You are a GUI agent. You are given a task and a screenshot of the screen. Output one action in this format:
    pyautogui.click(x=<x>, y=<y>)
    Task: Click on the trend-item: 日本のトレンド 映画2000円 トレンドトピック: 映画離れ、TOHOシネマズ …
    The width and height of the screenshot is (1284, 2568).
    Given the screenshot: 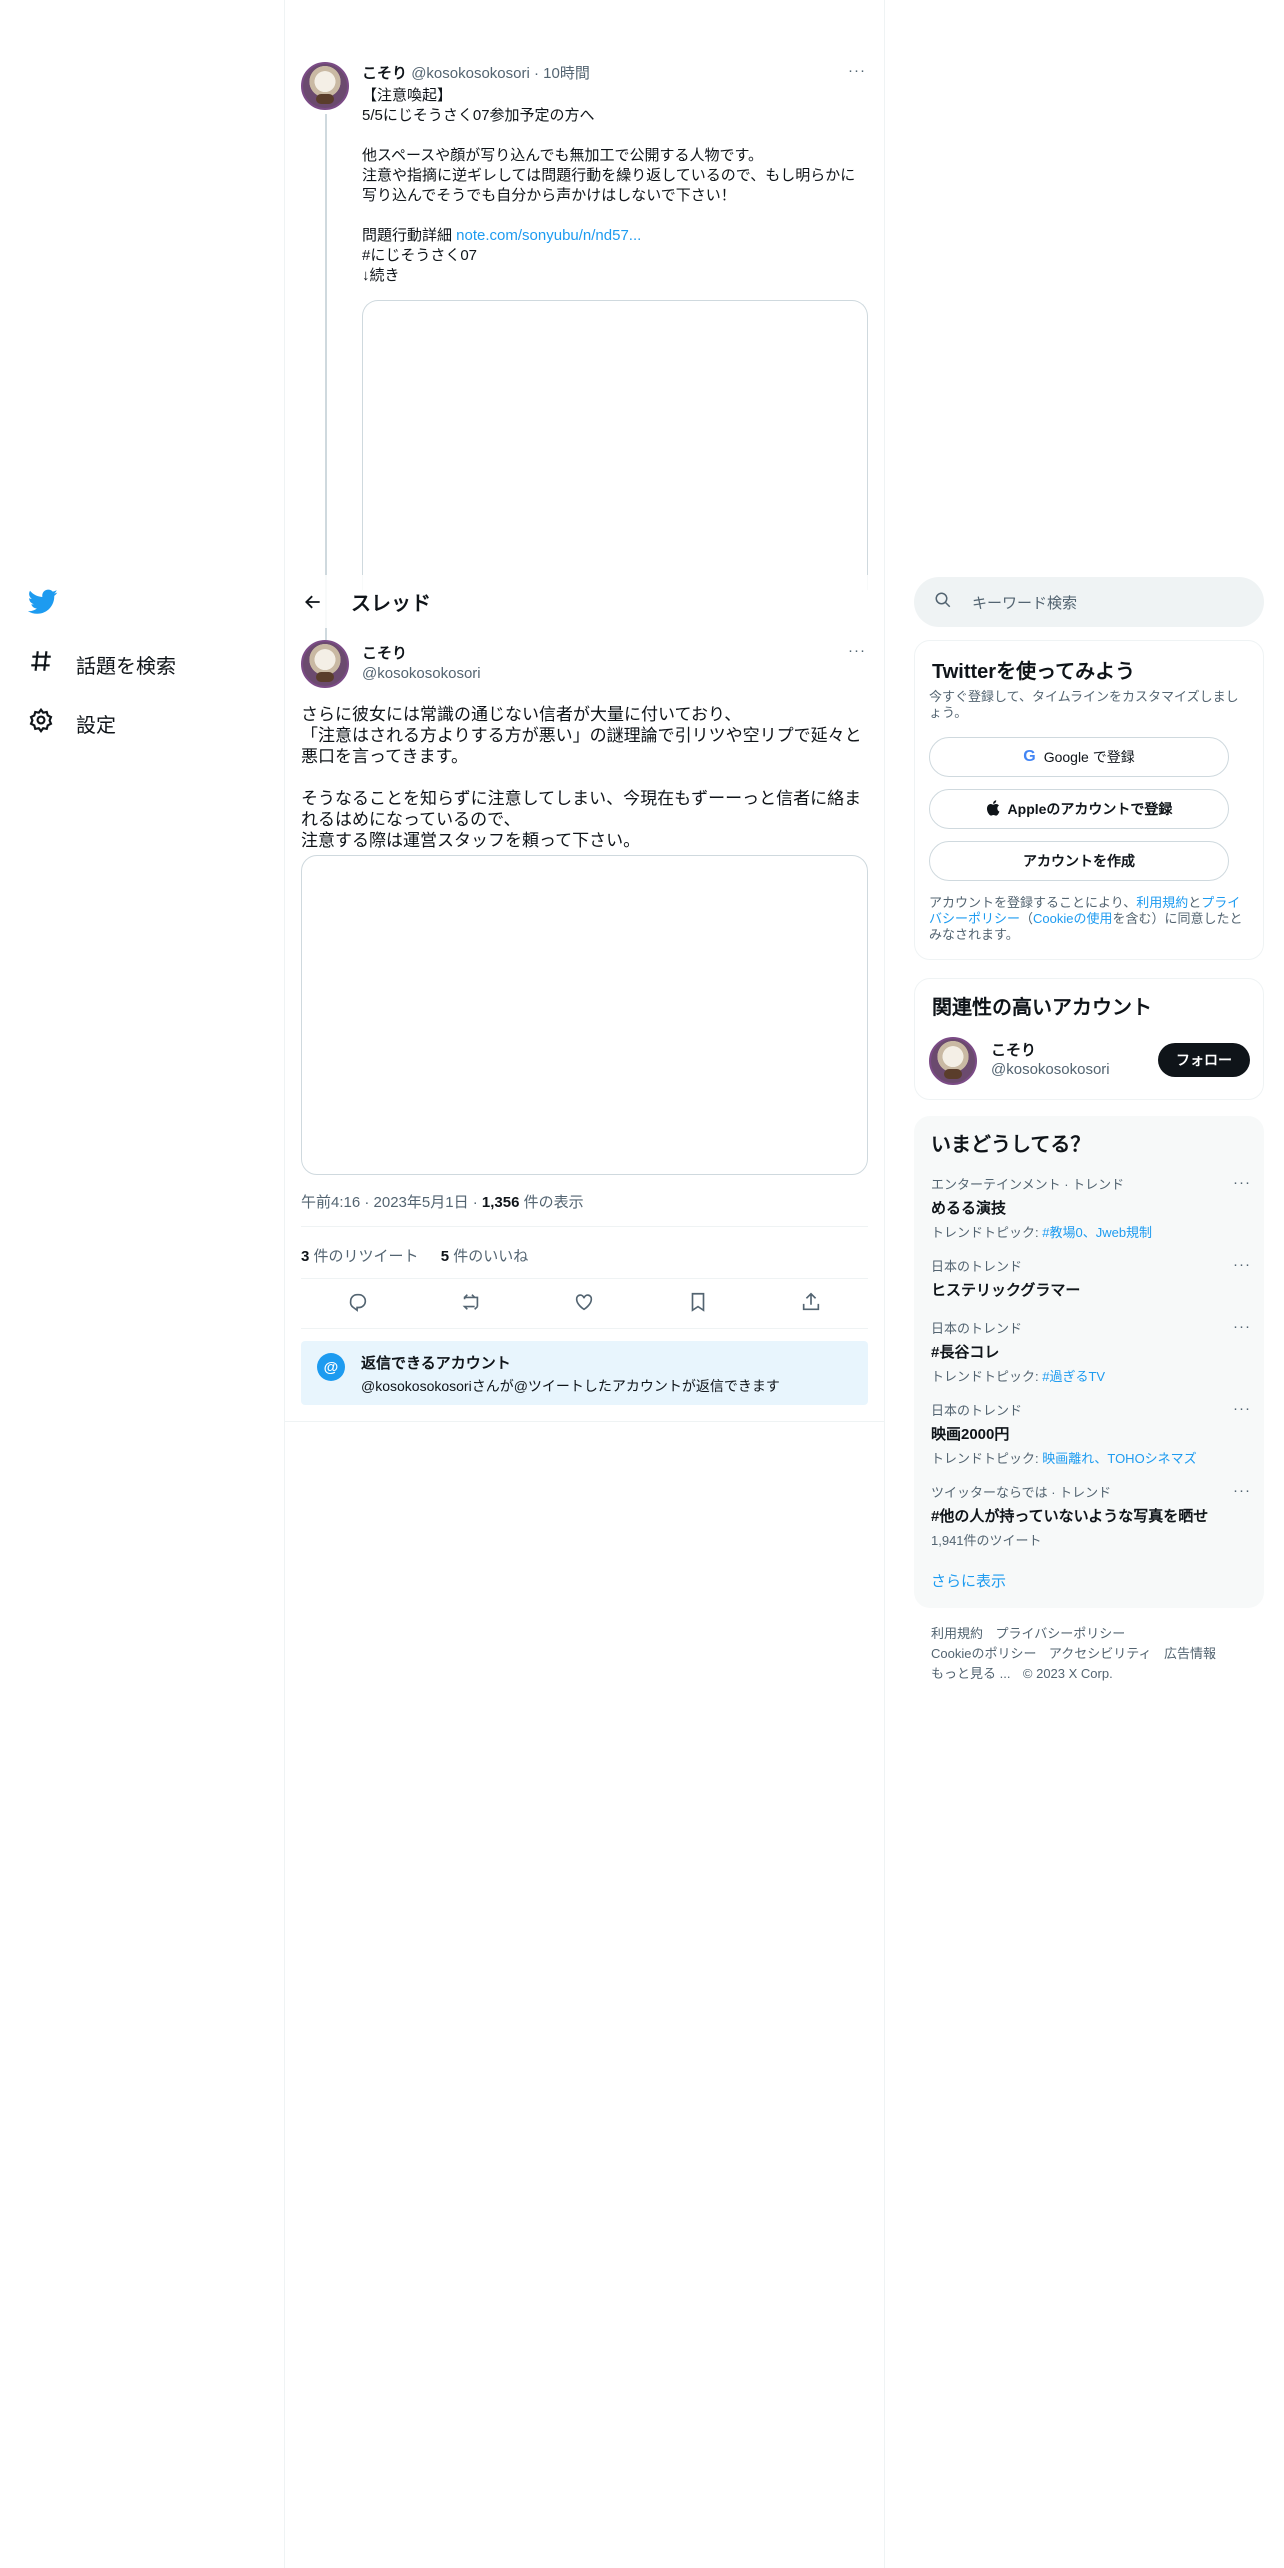 What is the action you would take?
    pyautogui.click(x=1091, y=1433)
    